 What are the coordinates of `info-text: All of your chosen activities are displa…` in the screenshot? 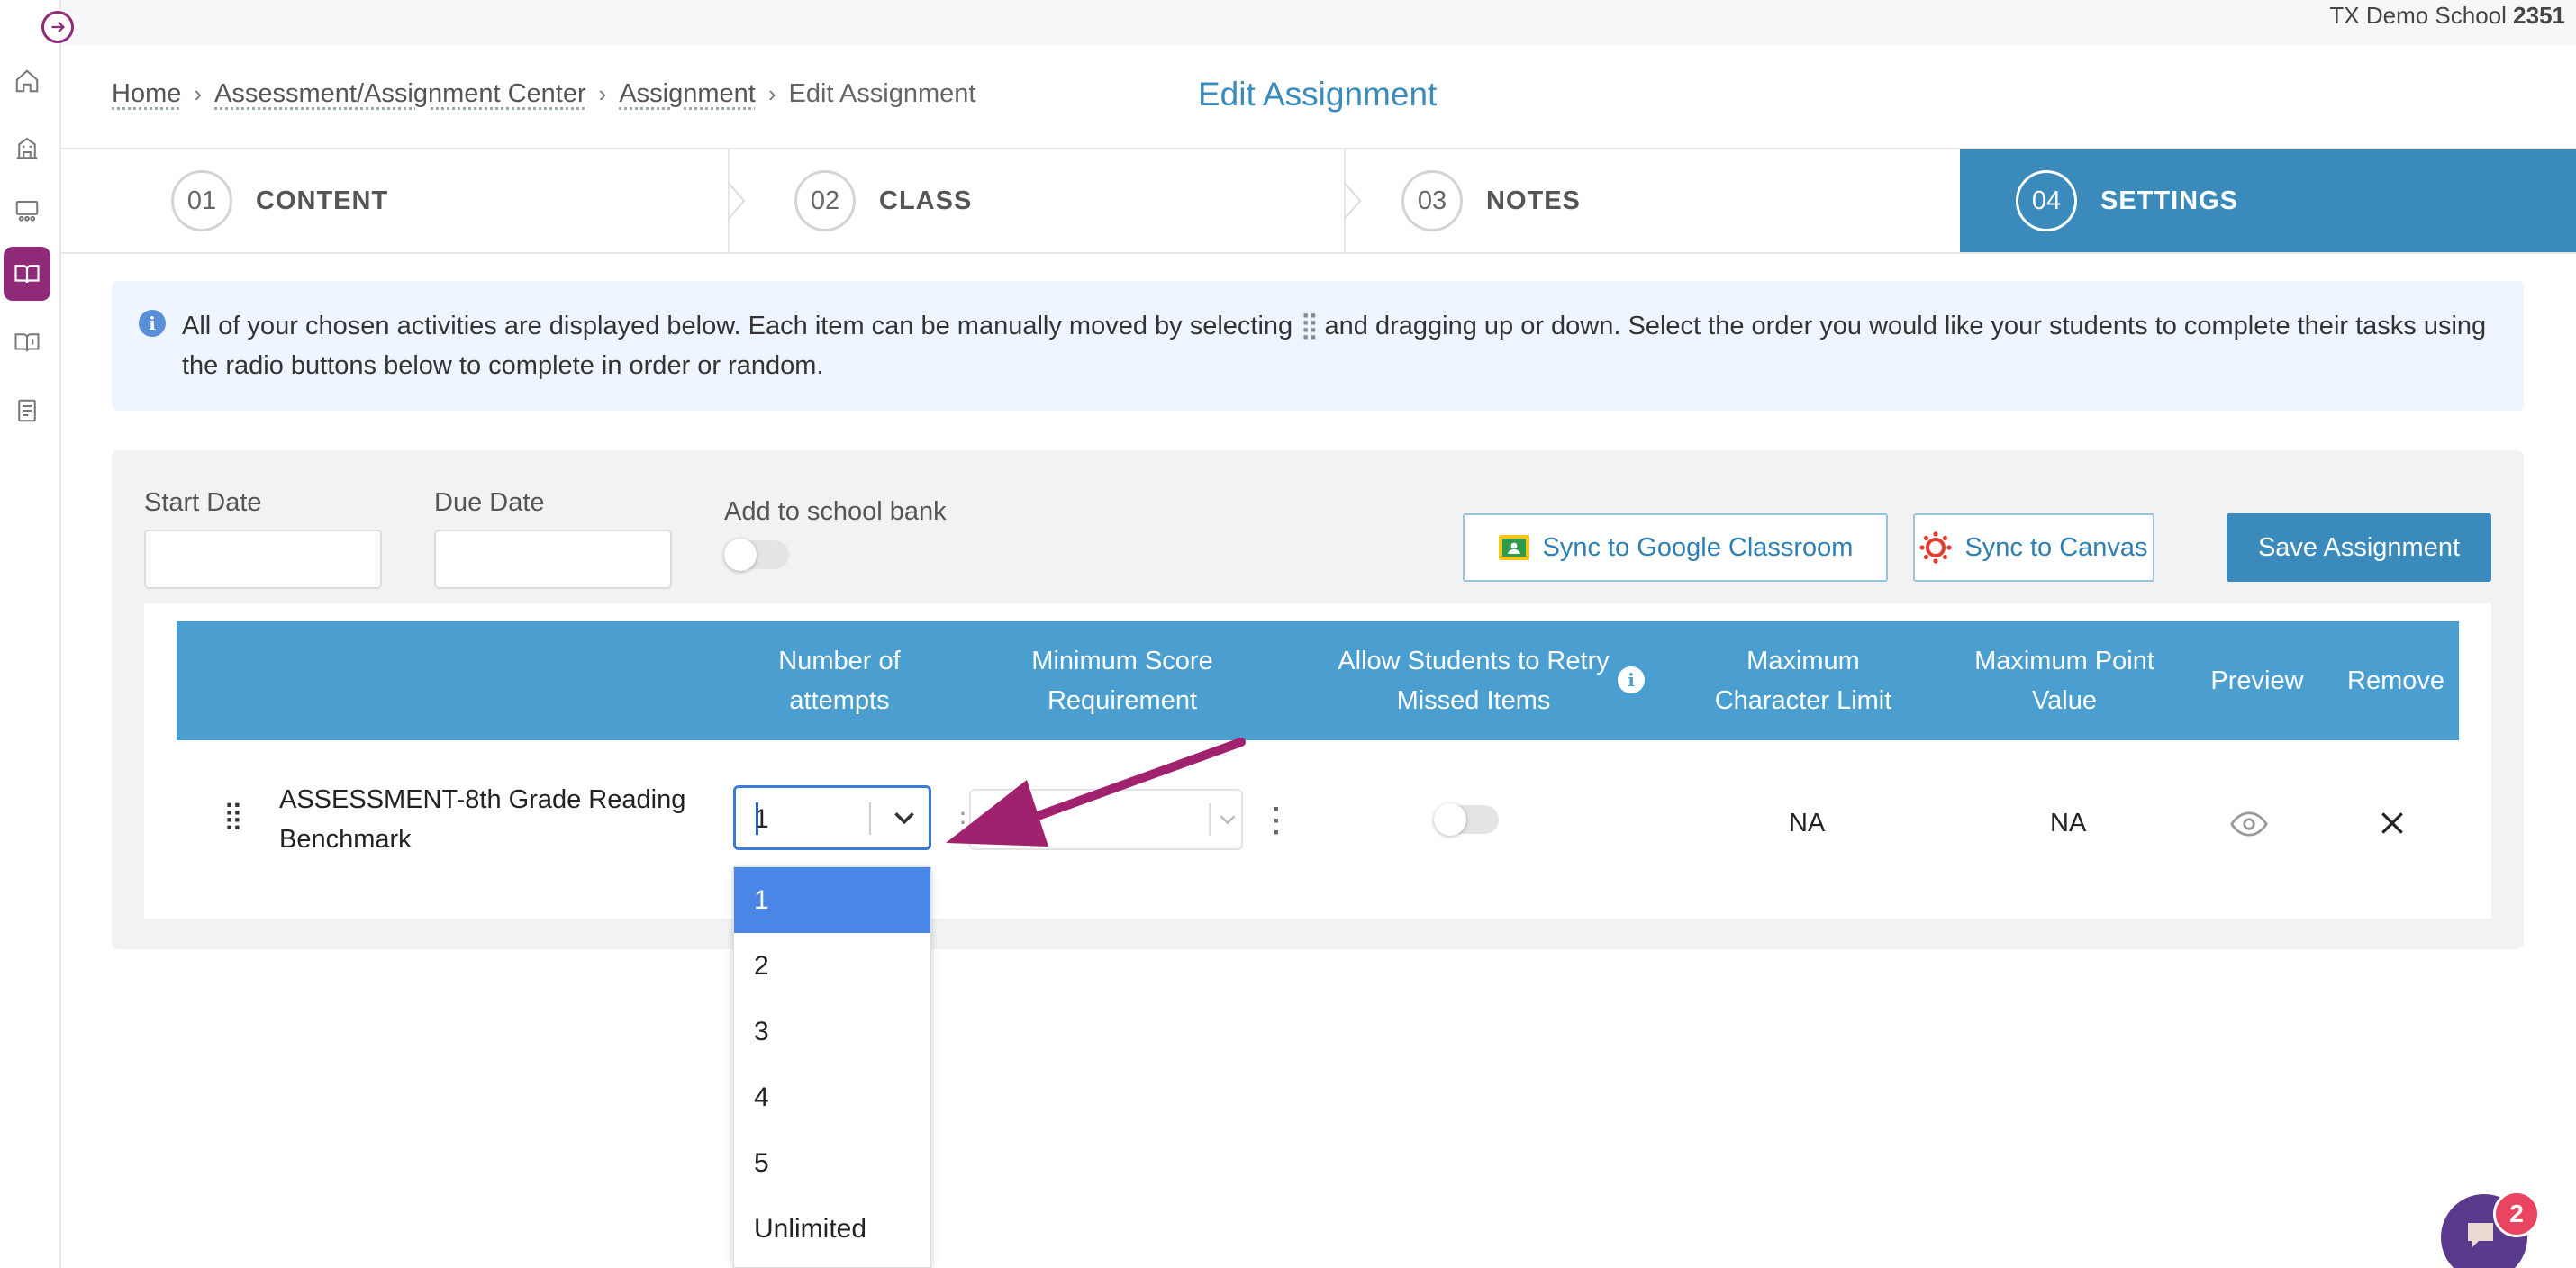 It's located at (1334, 346).